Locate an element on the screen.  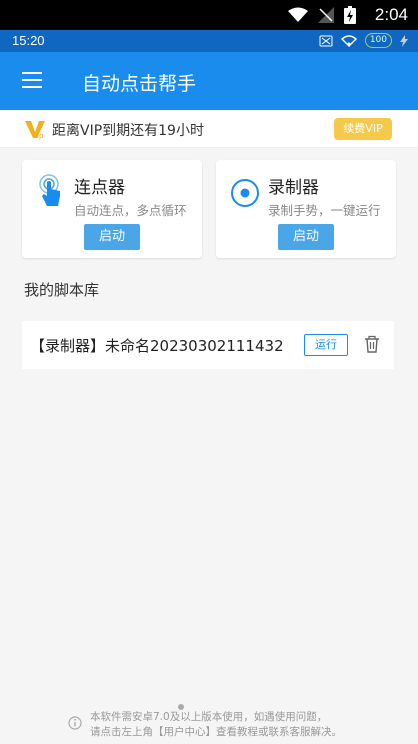
no-signal-icon is located at coordinates (326, 15).